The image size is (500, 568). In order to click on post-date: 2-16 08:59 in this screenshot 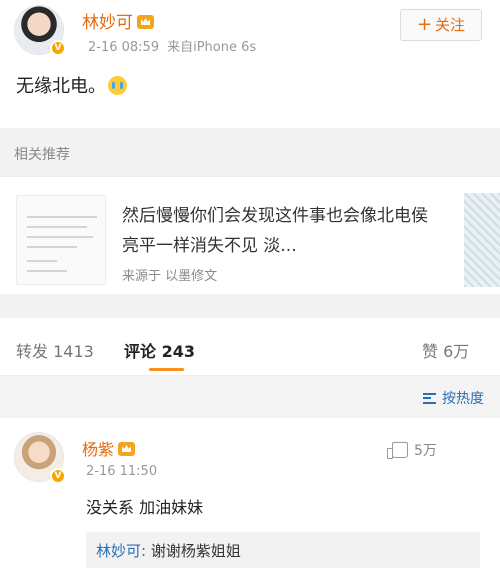, I will do `click(124, 47)`.